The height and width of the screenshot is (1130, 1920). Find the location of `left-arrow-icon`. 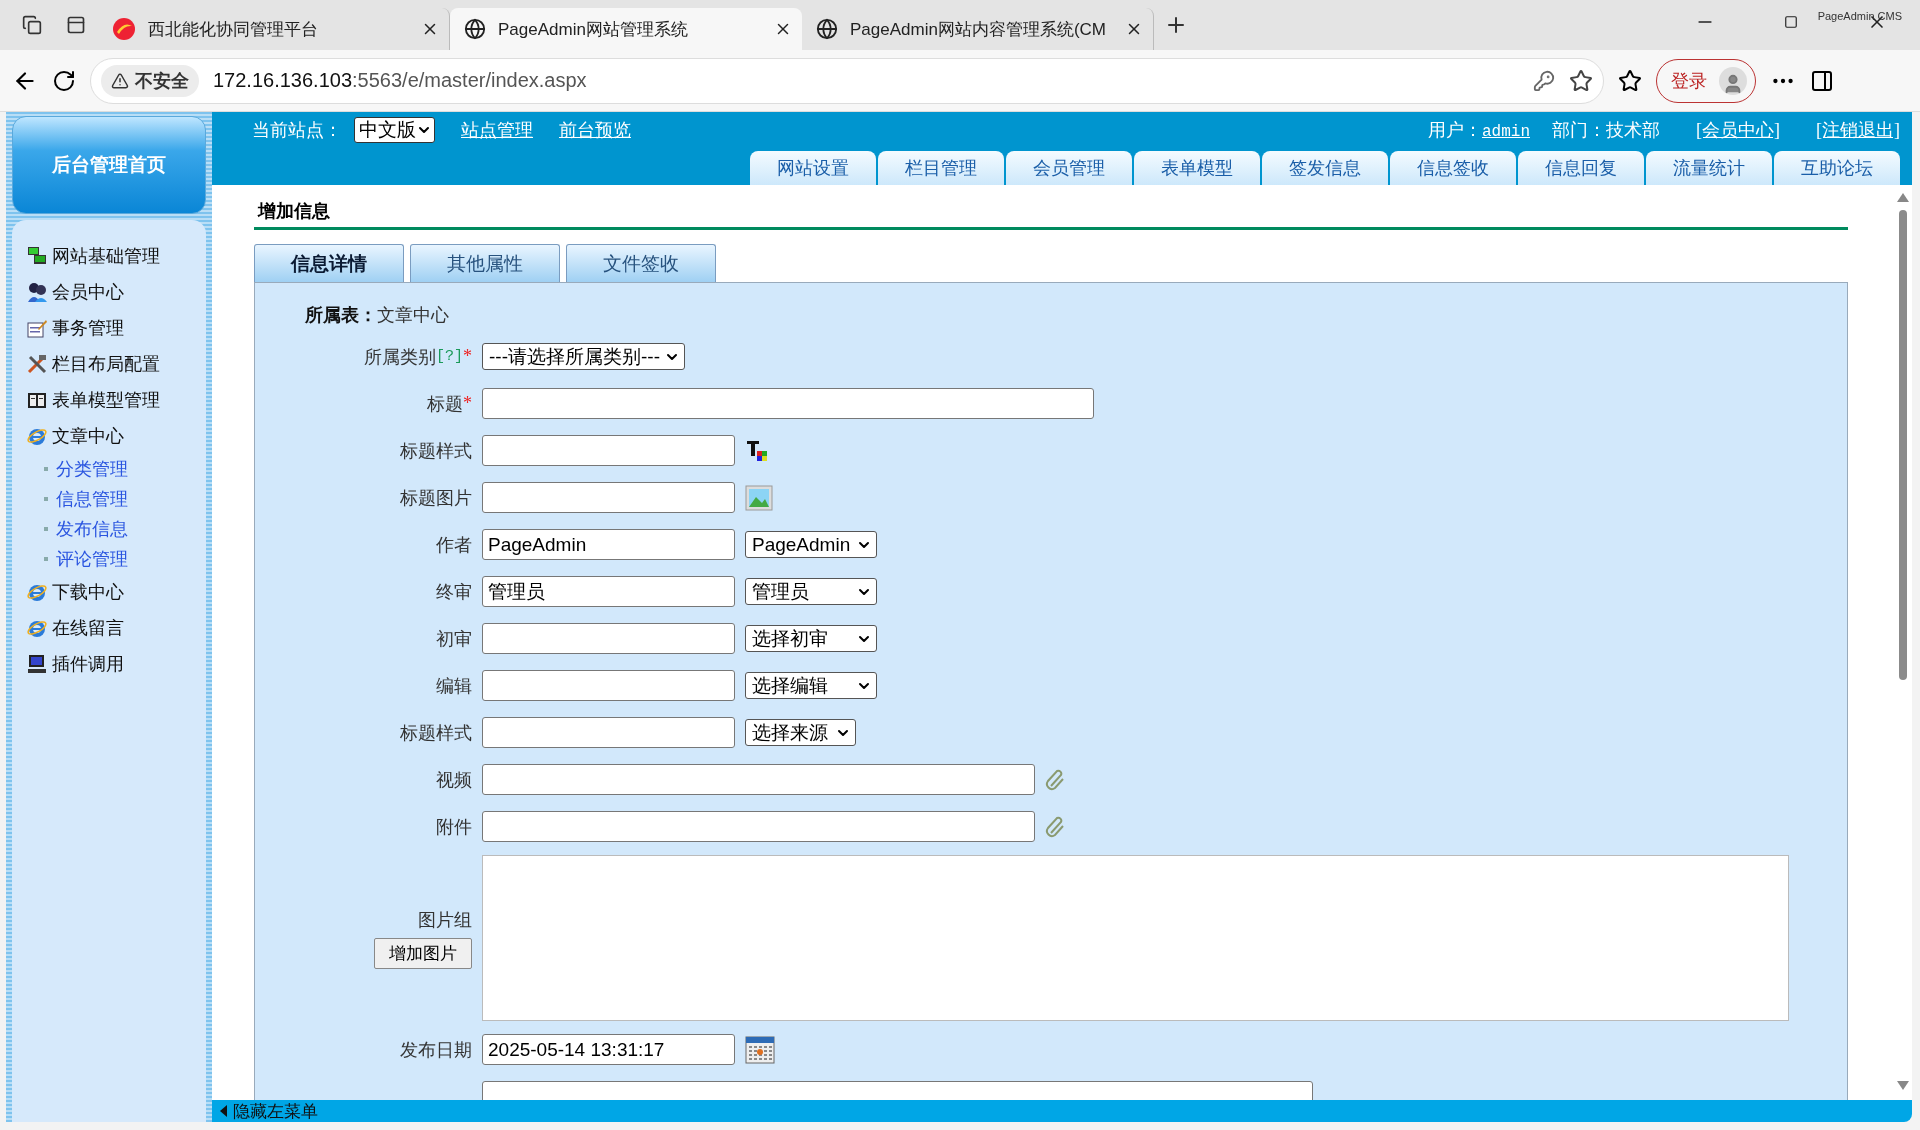

left-arrow-icon is located at coordinates (223, 1111).